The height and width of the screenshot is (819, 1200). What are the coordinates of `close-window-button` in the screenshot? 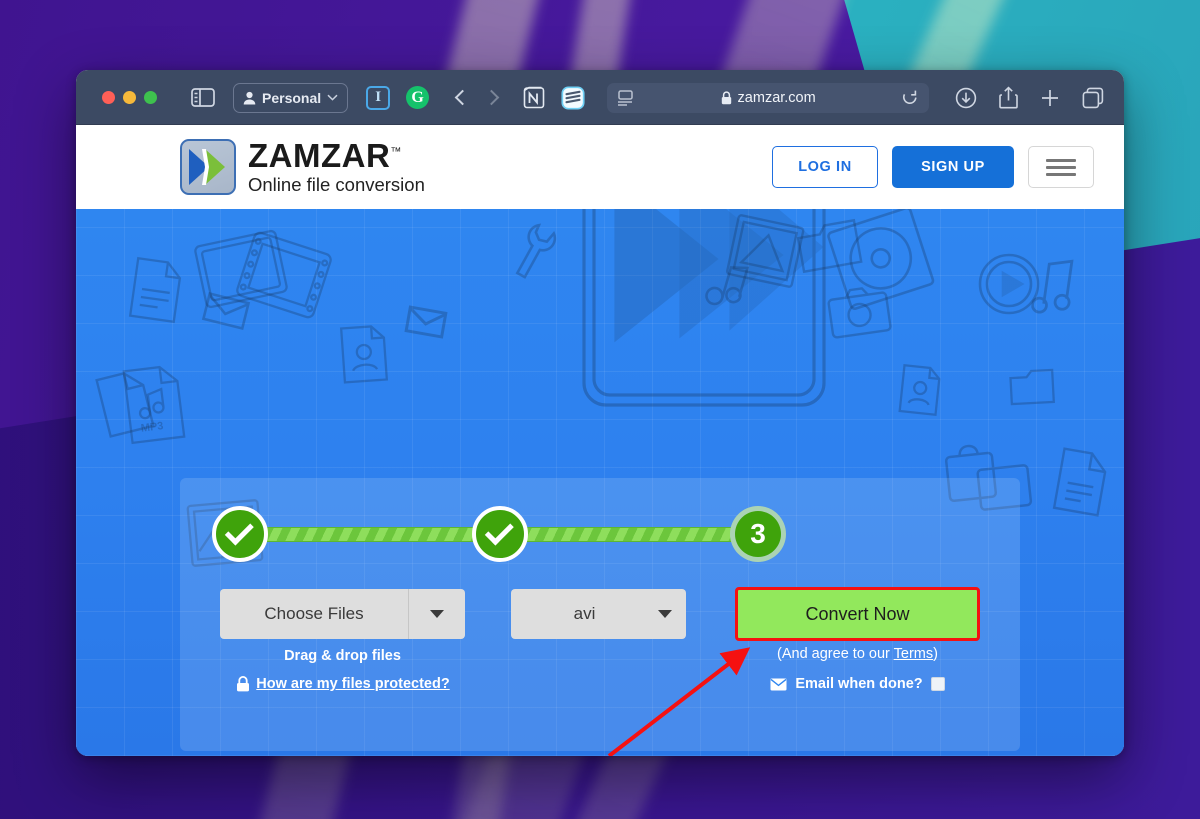 It's located at (108, 97).